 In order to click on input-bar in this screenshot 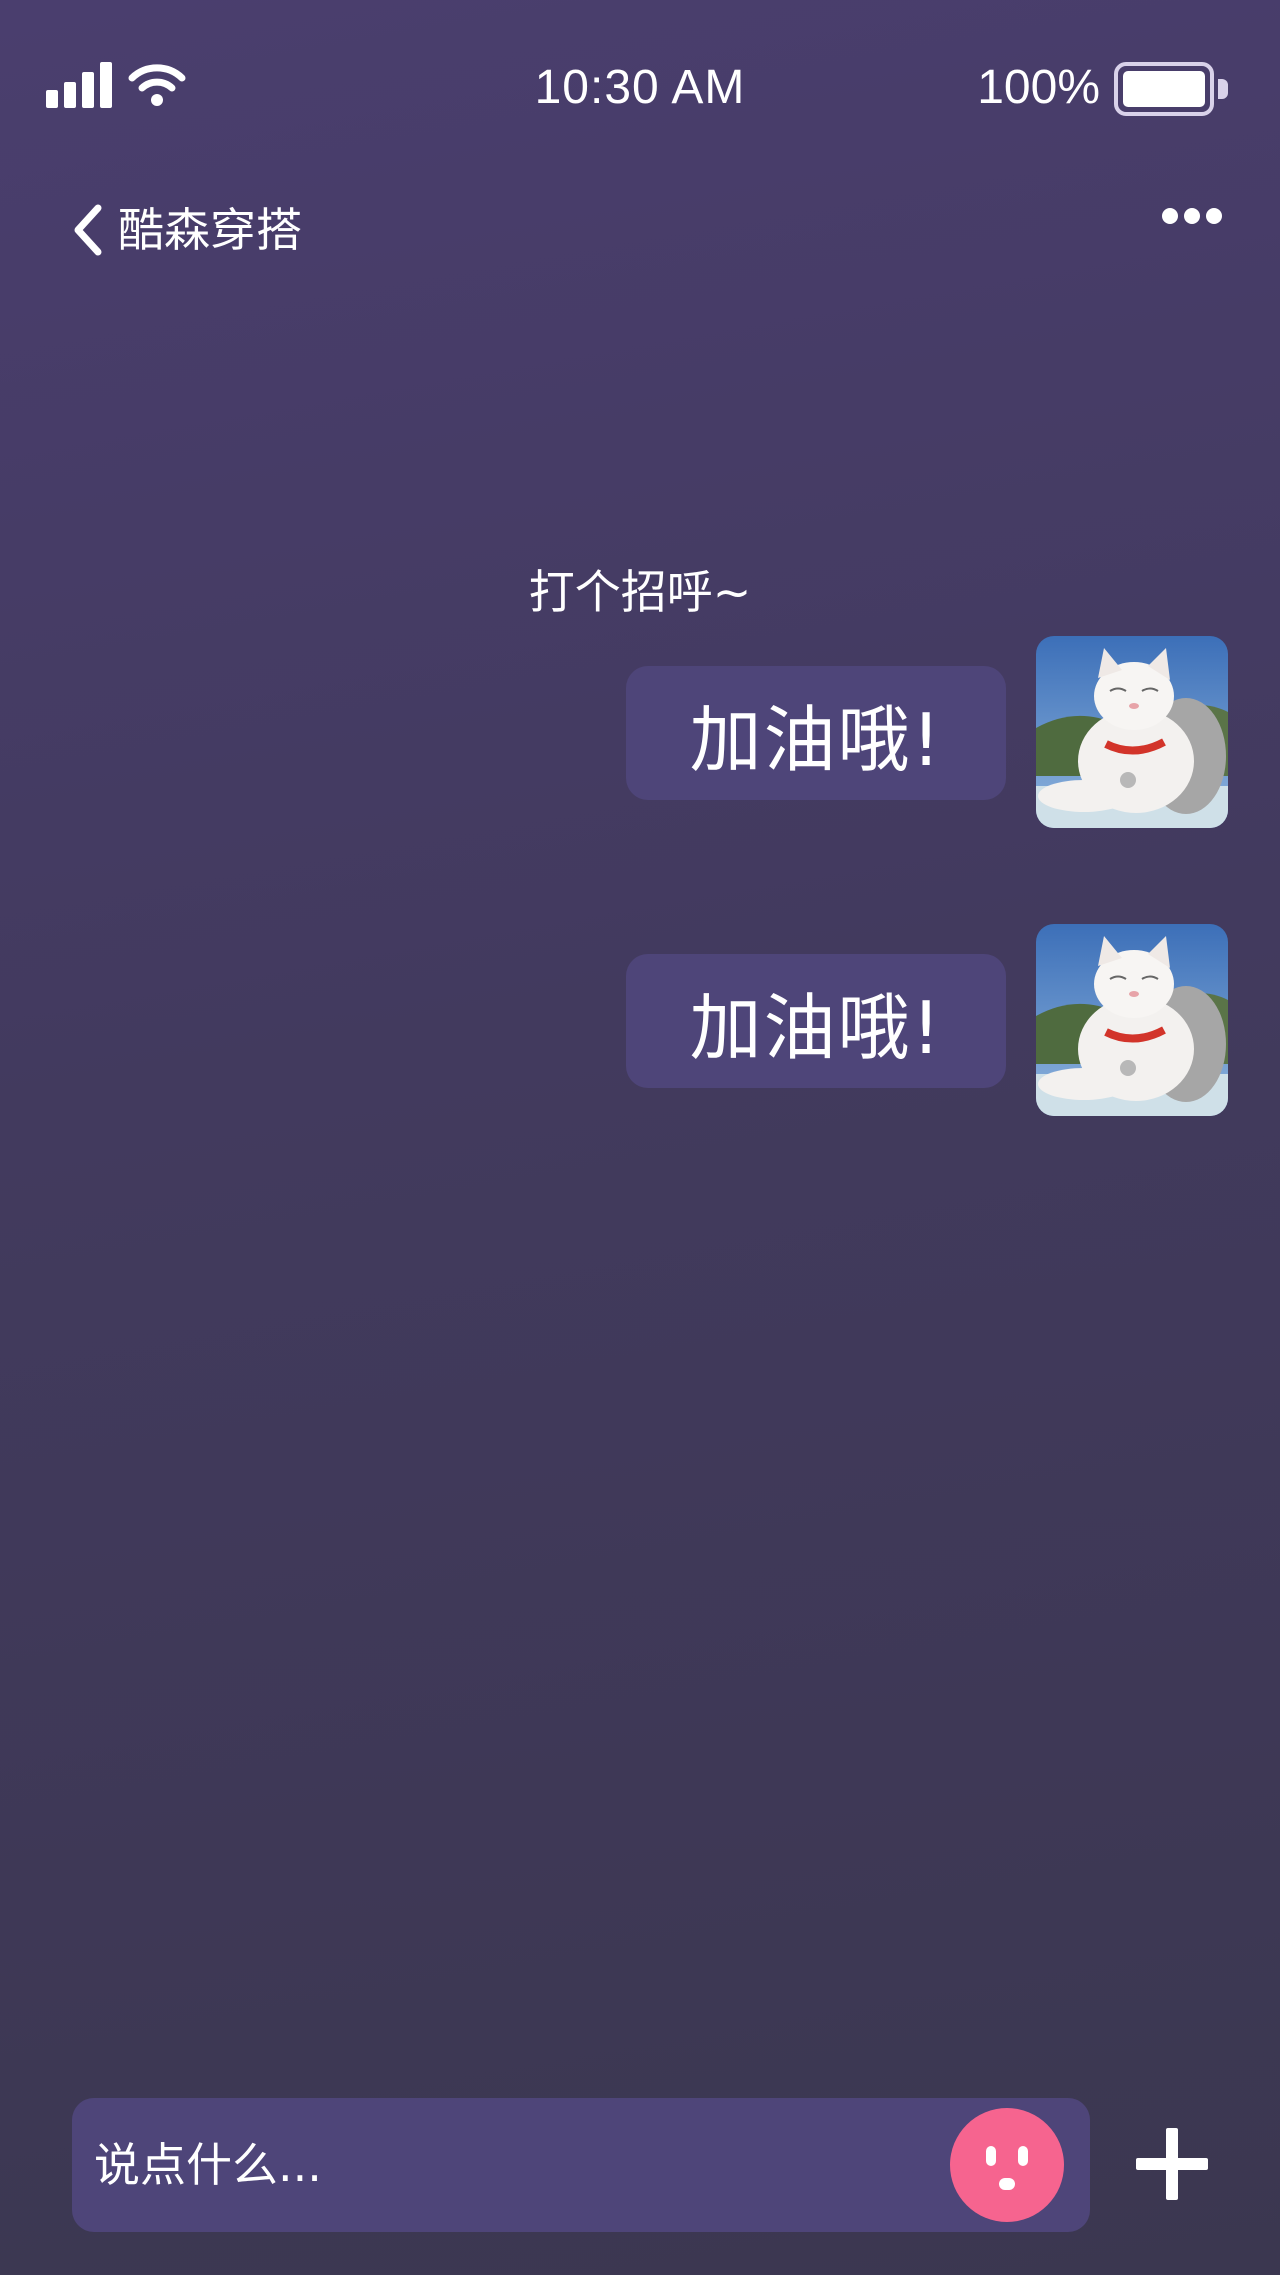, I will do `click(581, 2165)`.